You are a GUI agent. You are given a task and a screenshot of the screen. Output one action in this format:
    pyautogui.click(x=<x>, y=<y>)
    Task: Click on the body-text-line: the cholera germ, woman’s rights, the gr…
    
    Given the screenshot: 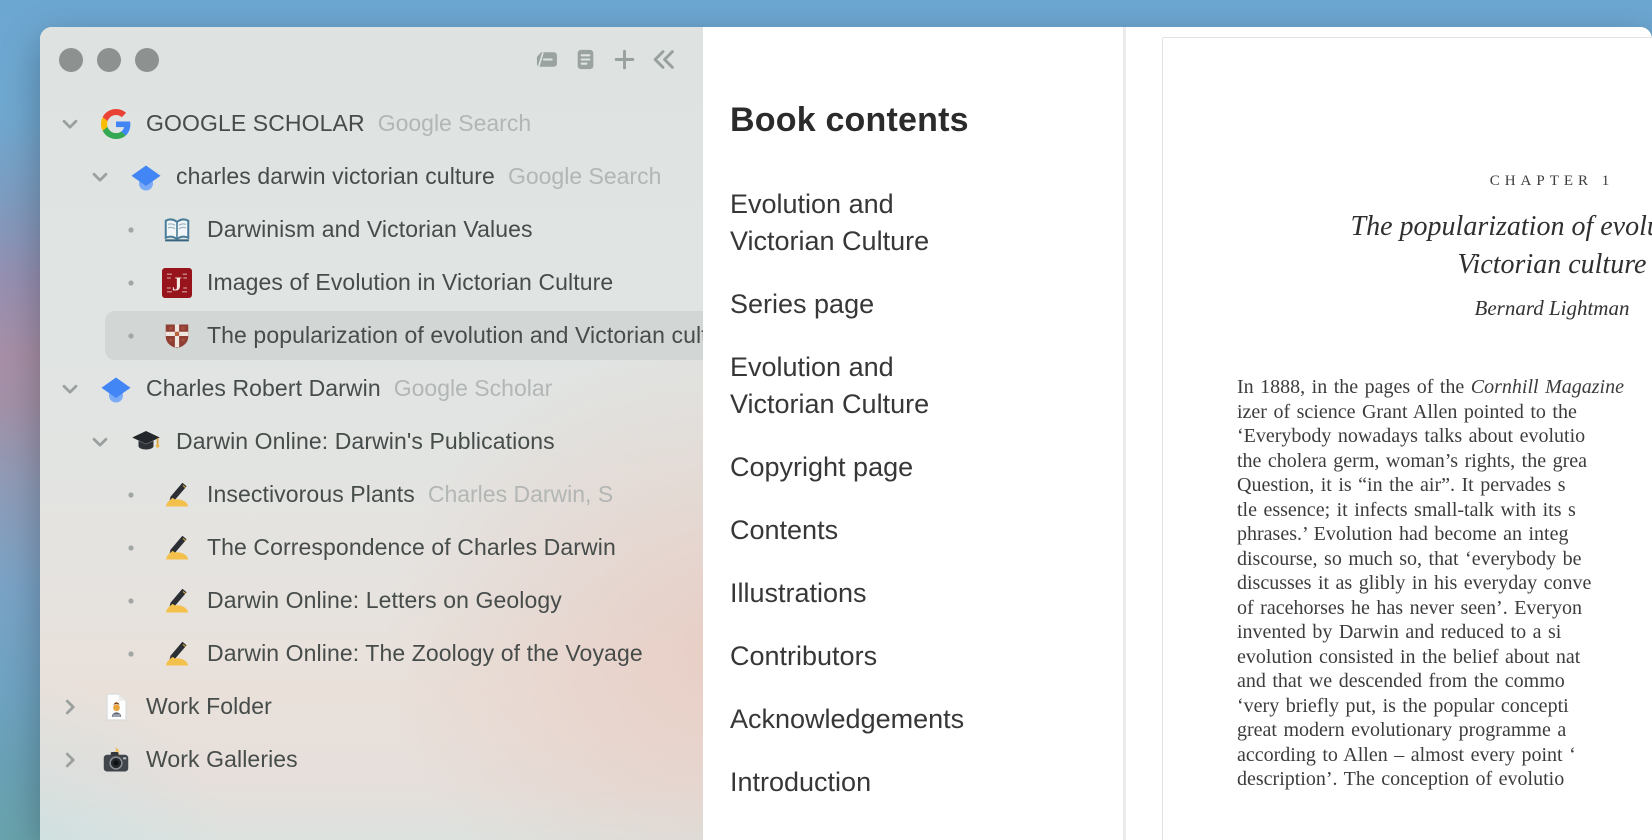 What is the action you would take?
    pyautogui.click(x=1412, y=460)
    